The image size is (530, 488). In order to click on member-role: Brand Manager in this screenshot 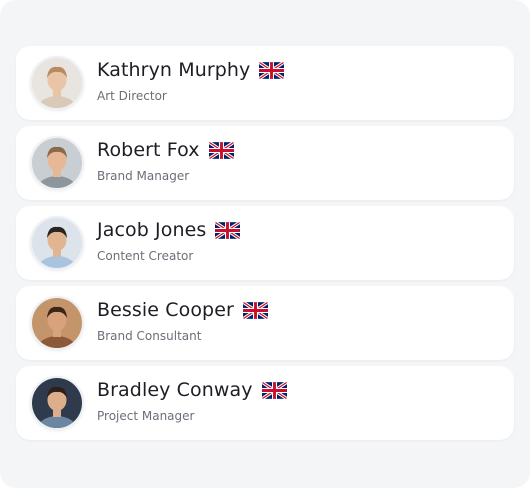, I will do `click(143, 176)`.